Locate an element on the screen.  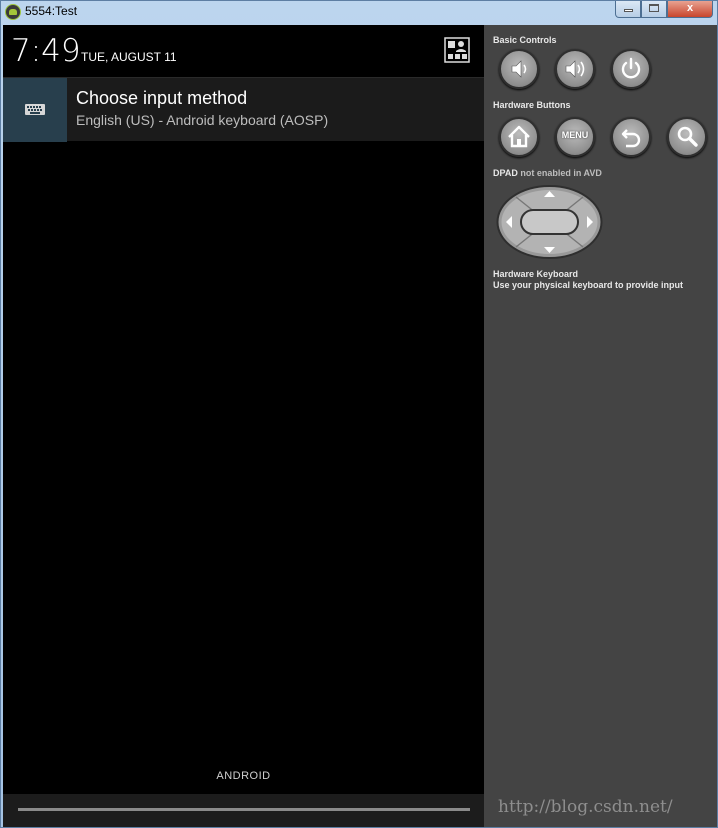
home-icon is located at coordinates (519, 136).